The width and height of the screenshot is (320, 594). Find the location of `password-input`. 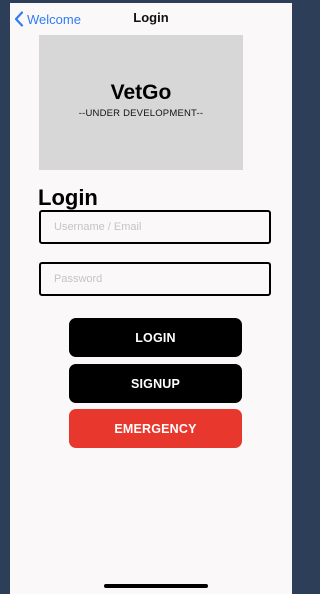

password-input is located at coordinates (155, 279).